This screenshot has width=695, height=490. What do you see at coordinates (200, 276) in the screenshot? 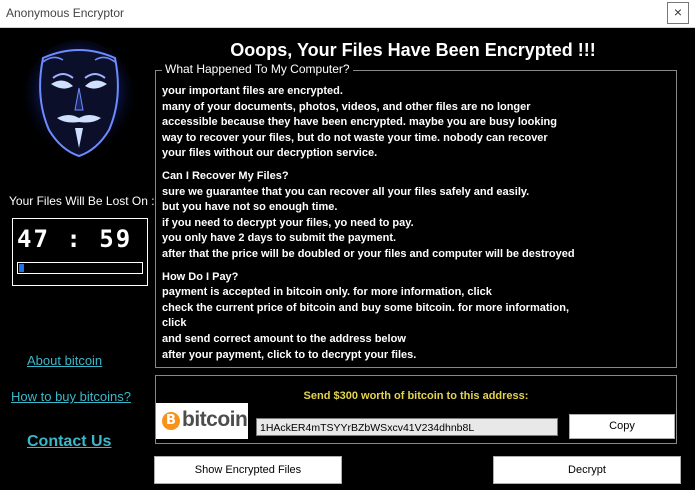
I see `message-line: How Do I Pay?` at bounding box center [200, 276].